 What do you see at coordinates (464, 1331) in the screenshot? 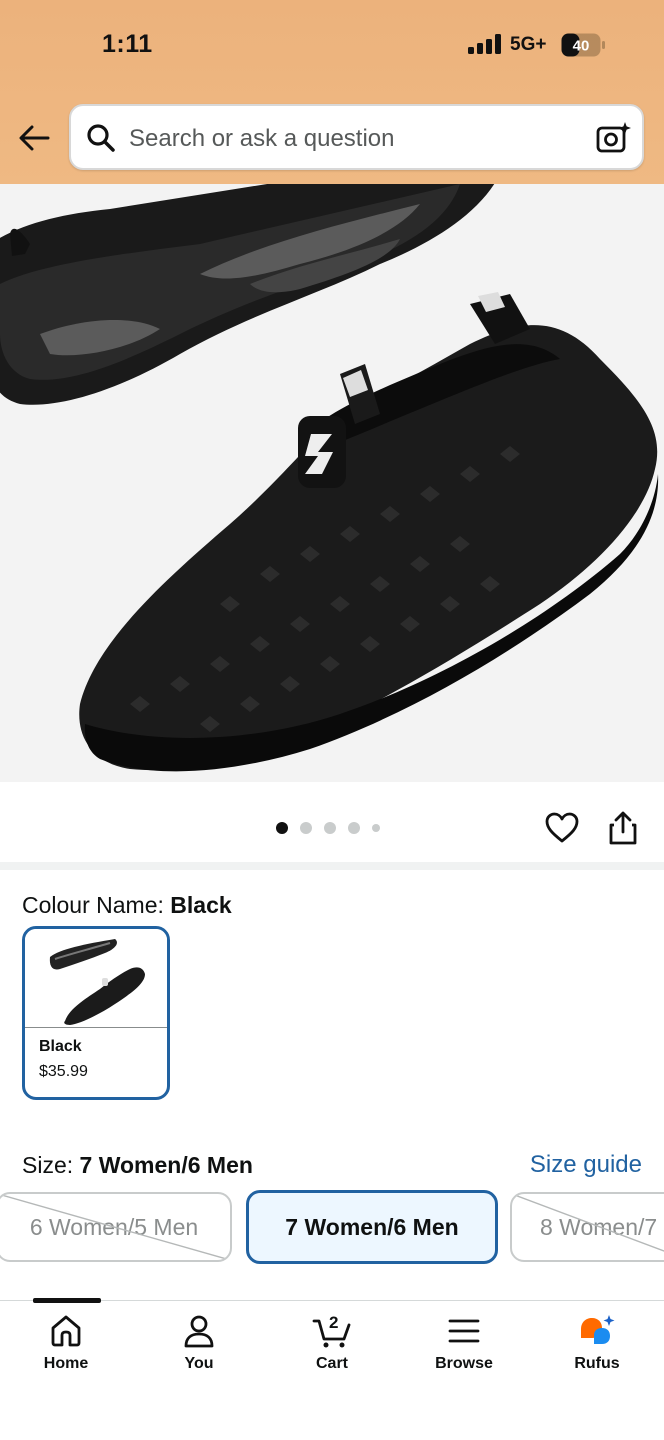
I see `menu-icon` at bounding box center [464, 1331].